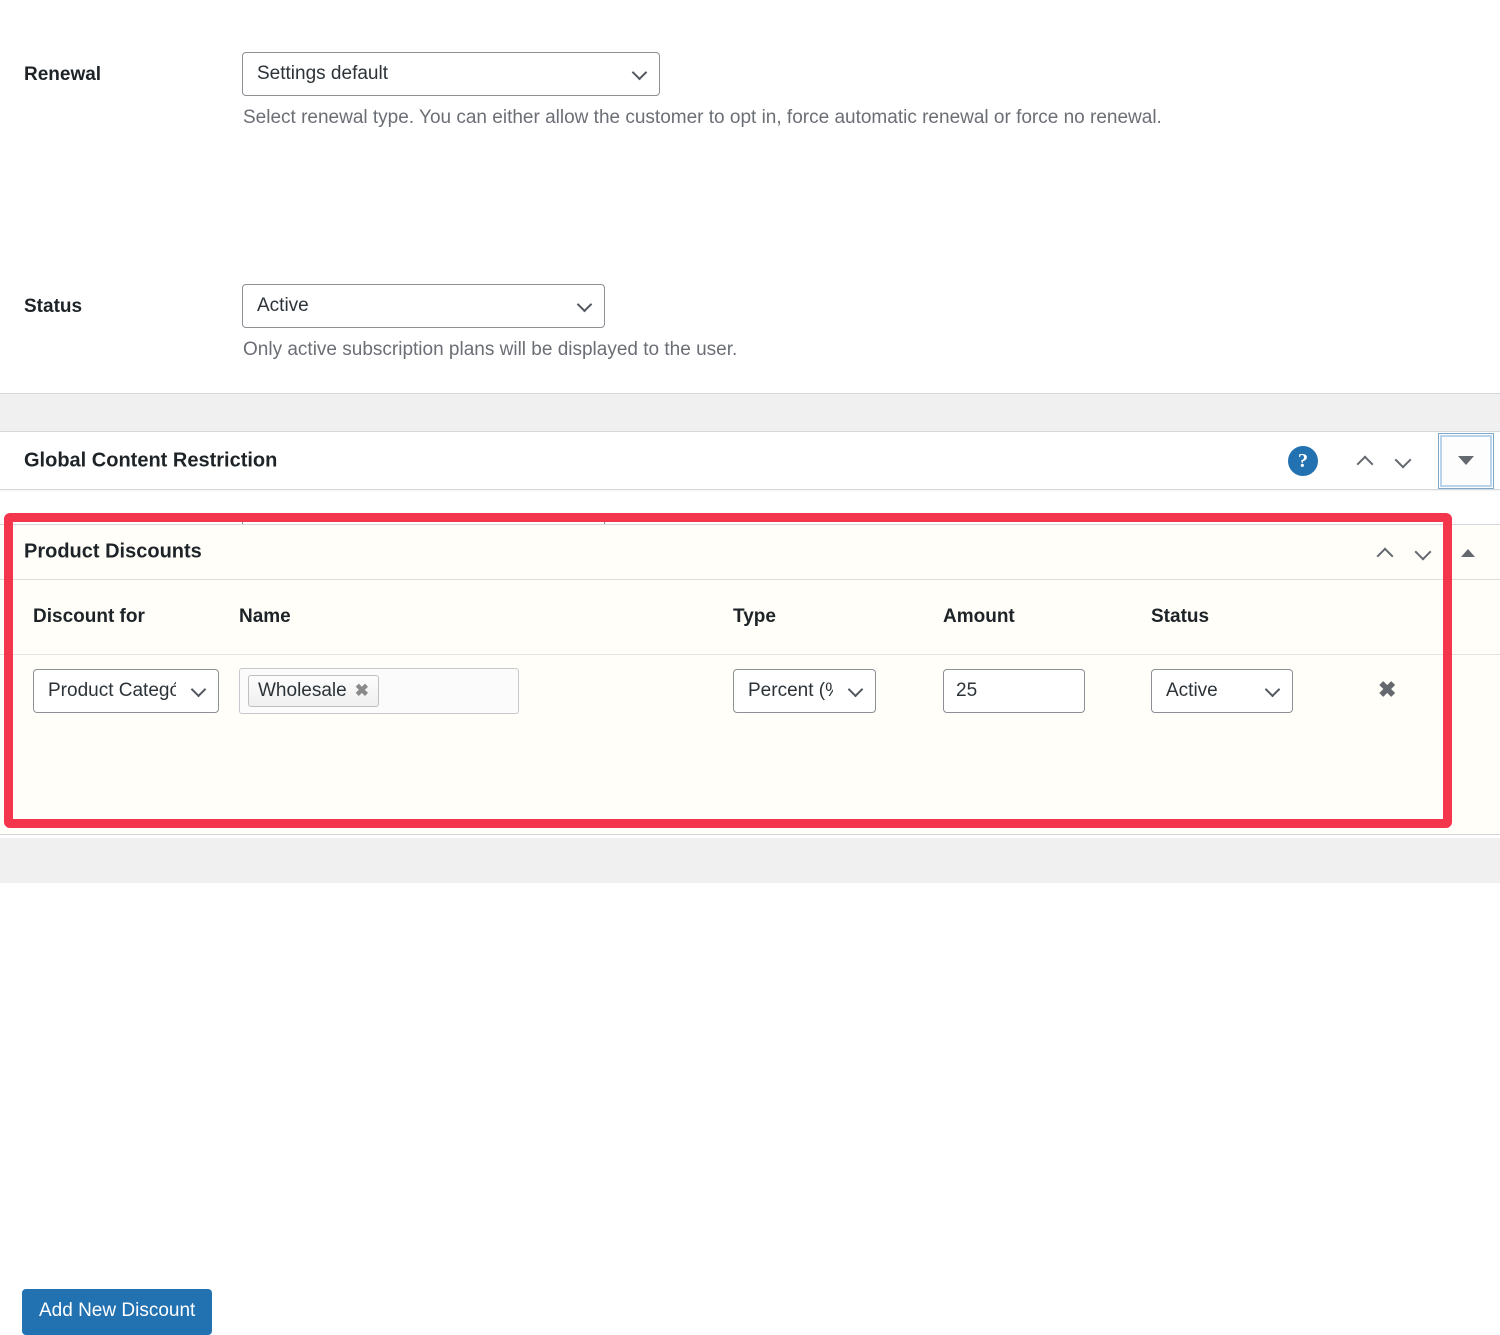 This screenshot has height=1335, width=1500. Describe the element at coordinates (979, 616) in the screenshot. I see `column-header-amount: Amount` at that location.